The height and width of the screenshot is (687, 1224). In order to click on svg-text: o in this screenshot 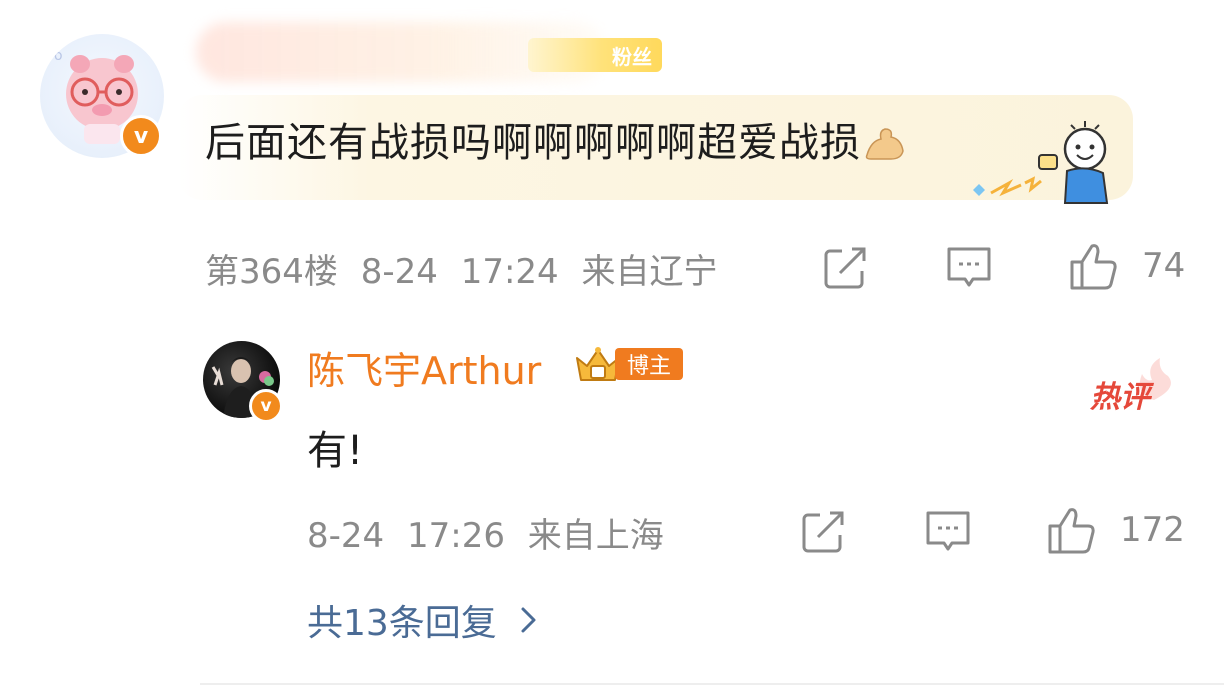, I will do `click(58, 56)`.